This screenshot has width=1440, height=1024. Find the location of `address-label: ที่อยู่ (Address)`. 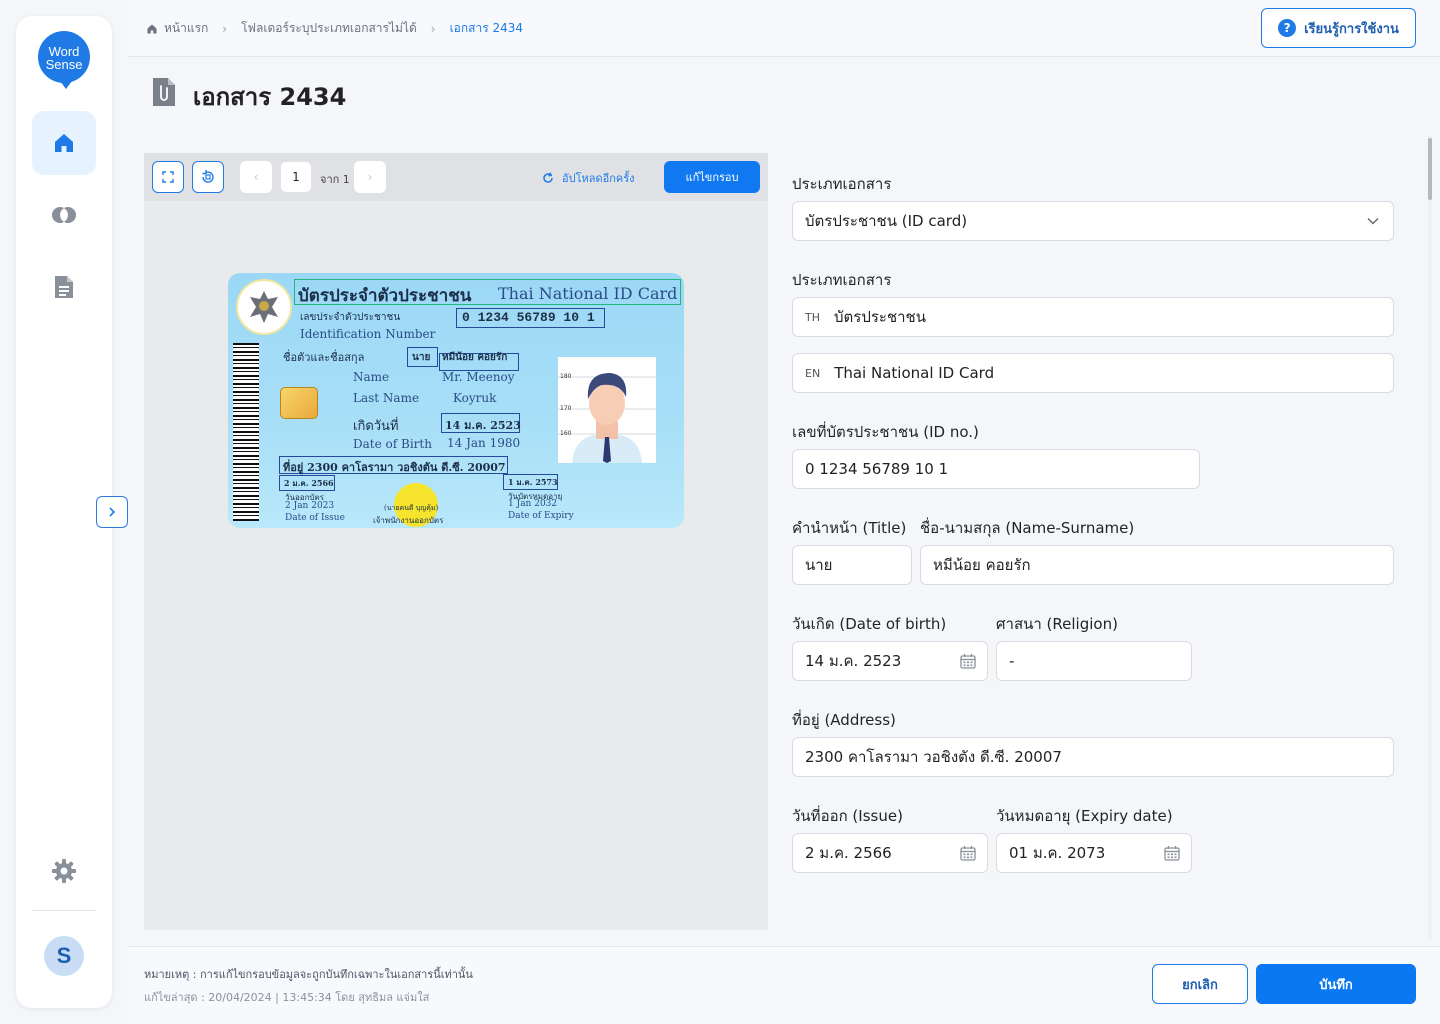

address-label: ที่อยู่ (Address) is located at coordinates (844, 720).